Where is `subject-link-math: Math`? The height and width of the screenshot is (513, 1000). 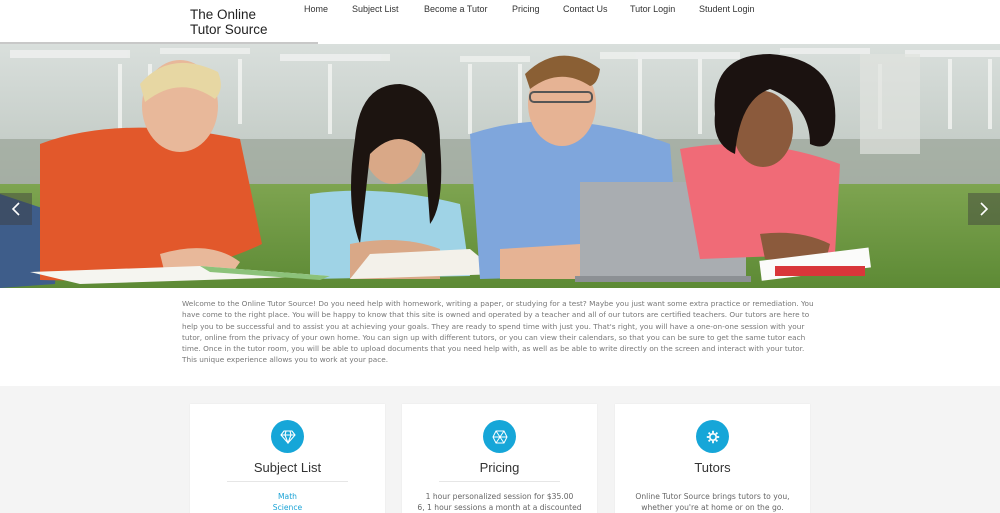 subject-link-math: Math is located at coordinates (287, 496).